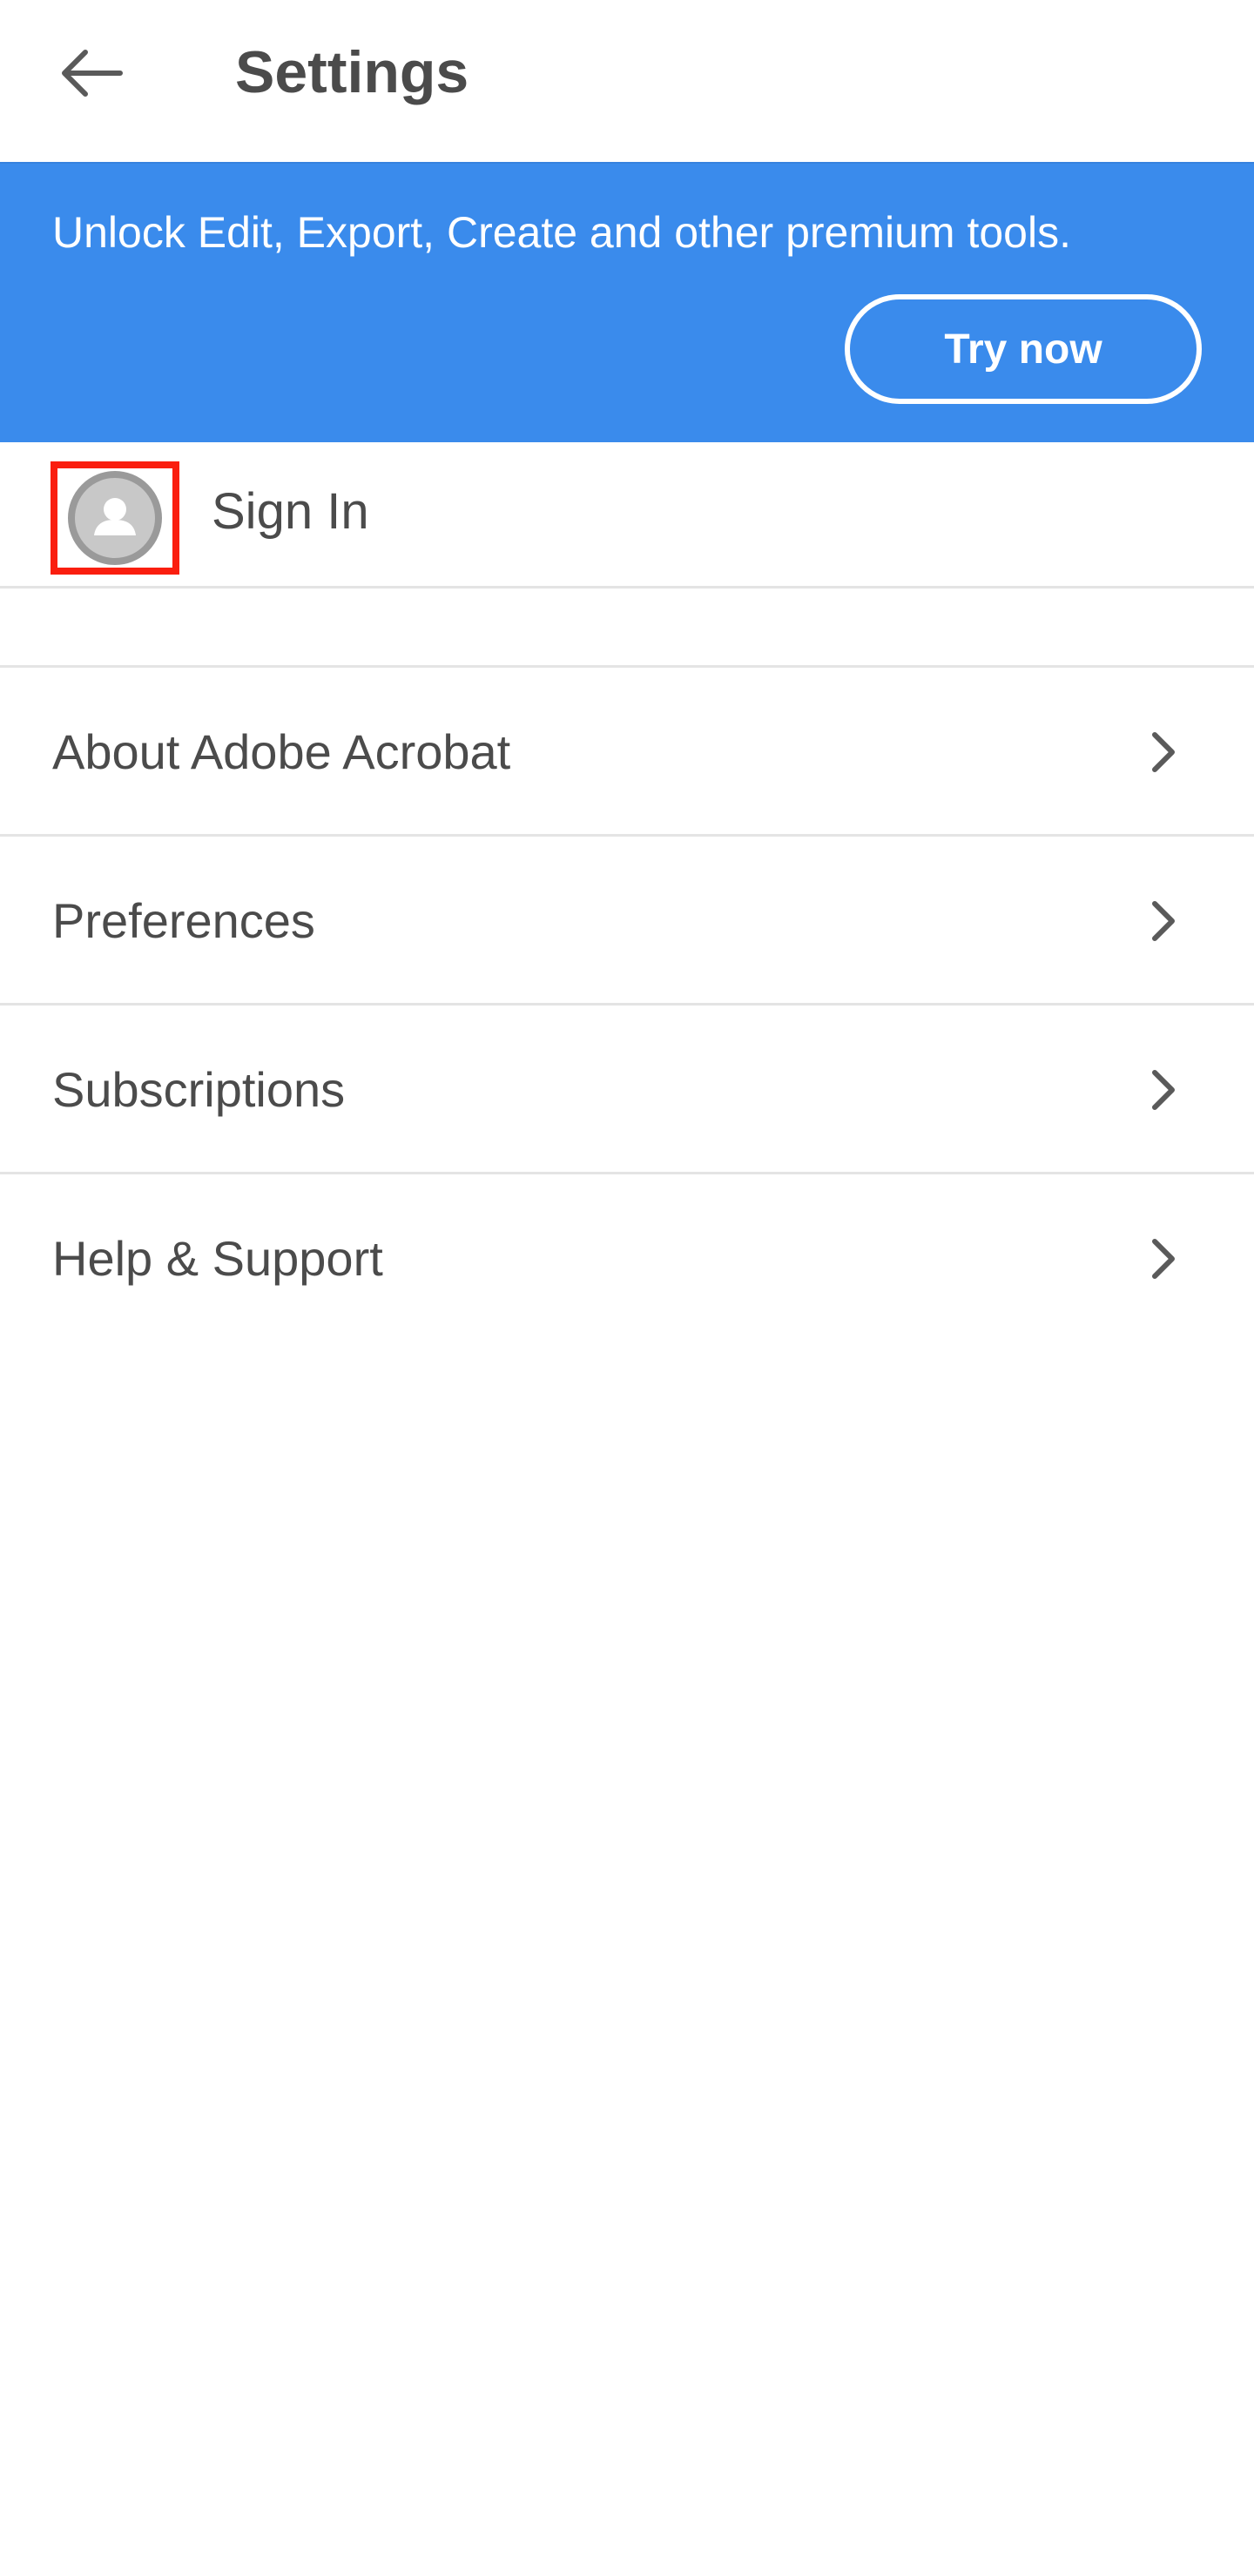 The image size is (1254, 2576). What do you see at coordinates (1023, 349) in the screenshot?
I see `try-now-button: Try now` at bounding box center [1023, 349].